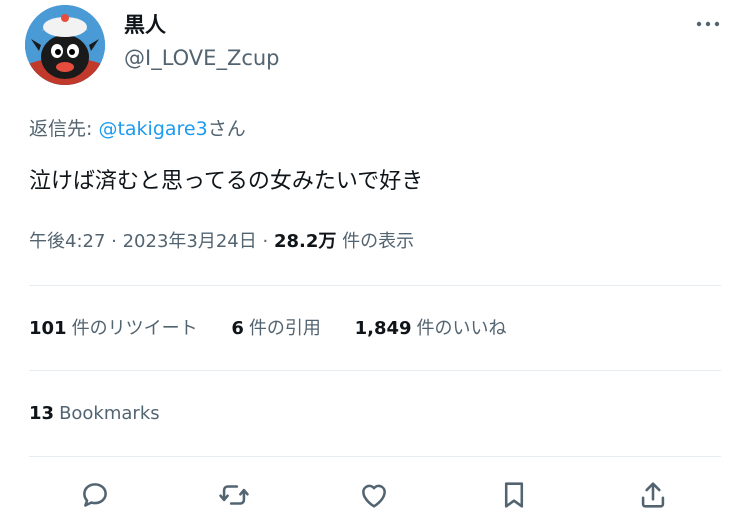  Describe the element at coordinates (67, 241) in the screenshot. I see `tweet-time: 午後4:27` at that location.